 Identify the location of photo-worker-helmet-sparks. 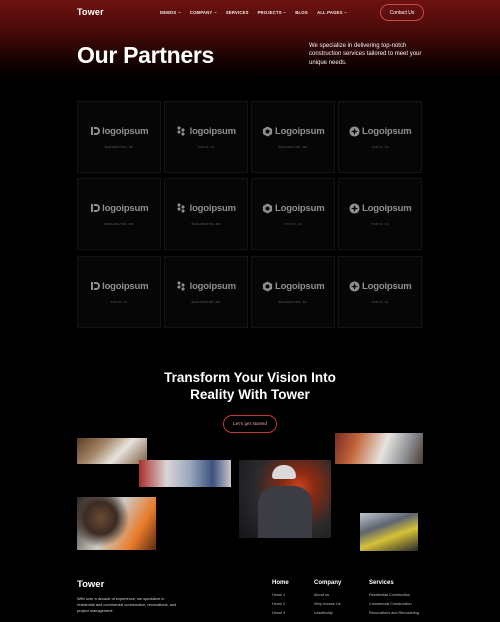
(285, 499).